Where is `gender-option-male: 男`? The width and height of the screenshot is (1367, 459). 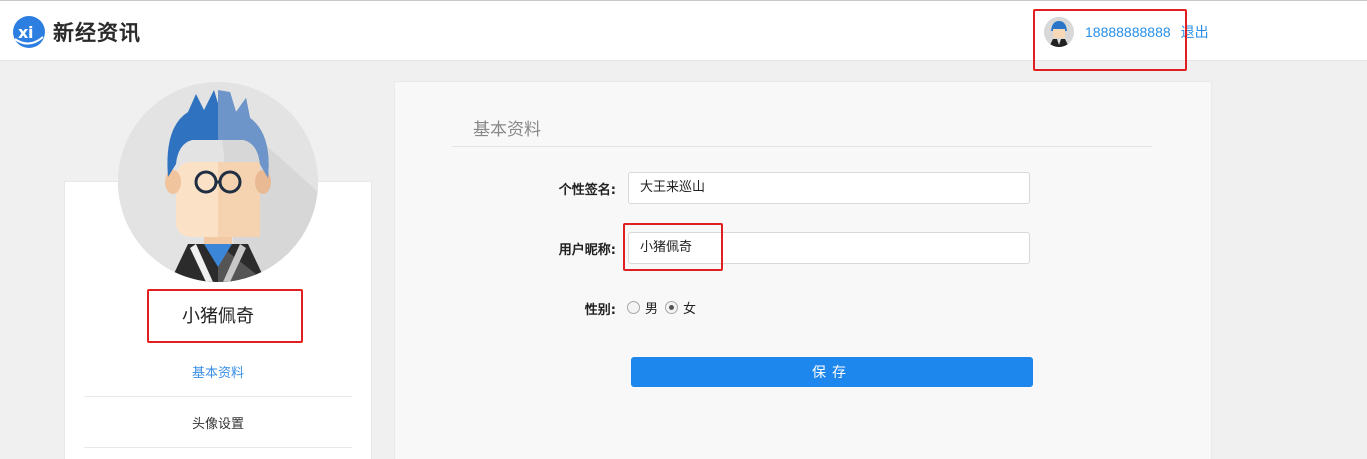
gender-option-male: 男 is located at coordinates (652, 309).